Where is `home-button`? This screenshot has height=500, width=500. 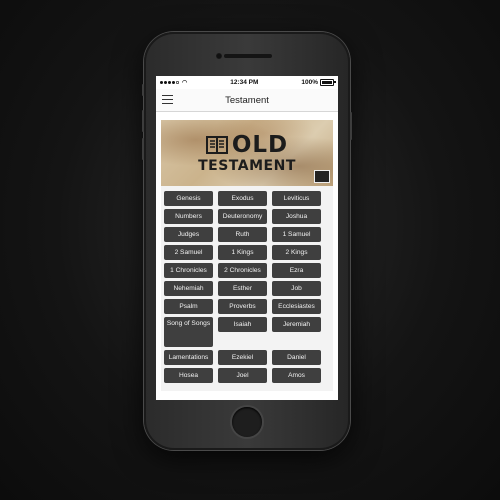 home-button is located at coordinates (247, 422).